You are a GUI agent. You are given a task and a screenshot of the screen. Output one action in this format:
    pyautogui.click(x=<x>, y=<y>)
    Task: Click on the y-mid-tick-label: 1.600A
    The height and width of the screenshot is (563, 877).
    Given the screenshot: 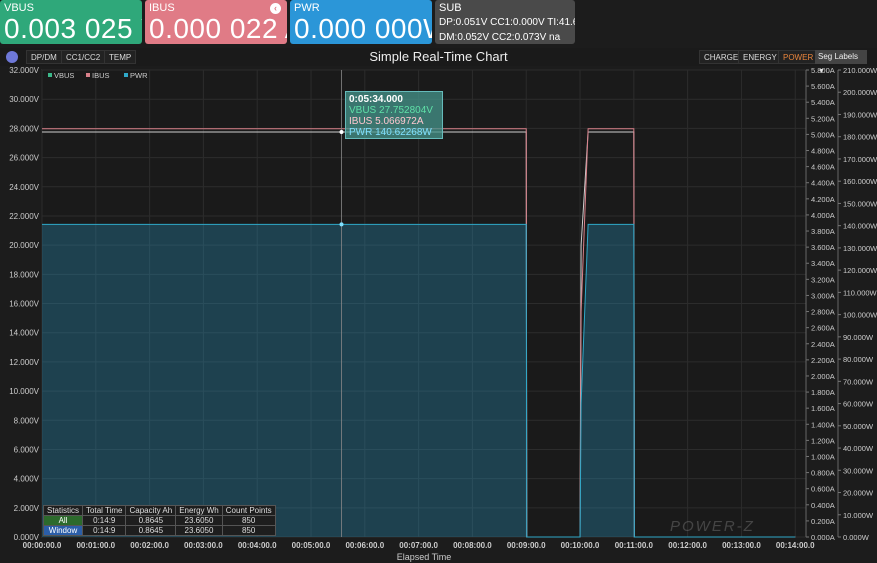 What is the action you would take?
    pyautogui.click(x=823, y=408)
    